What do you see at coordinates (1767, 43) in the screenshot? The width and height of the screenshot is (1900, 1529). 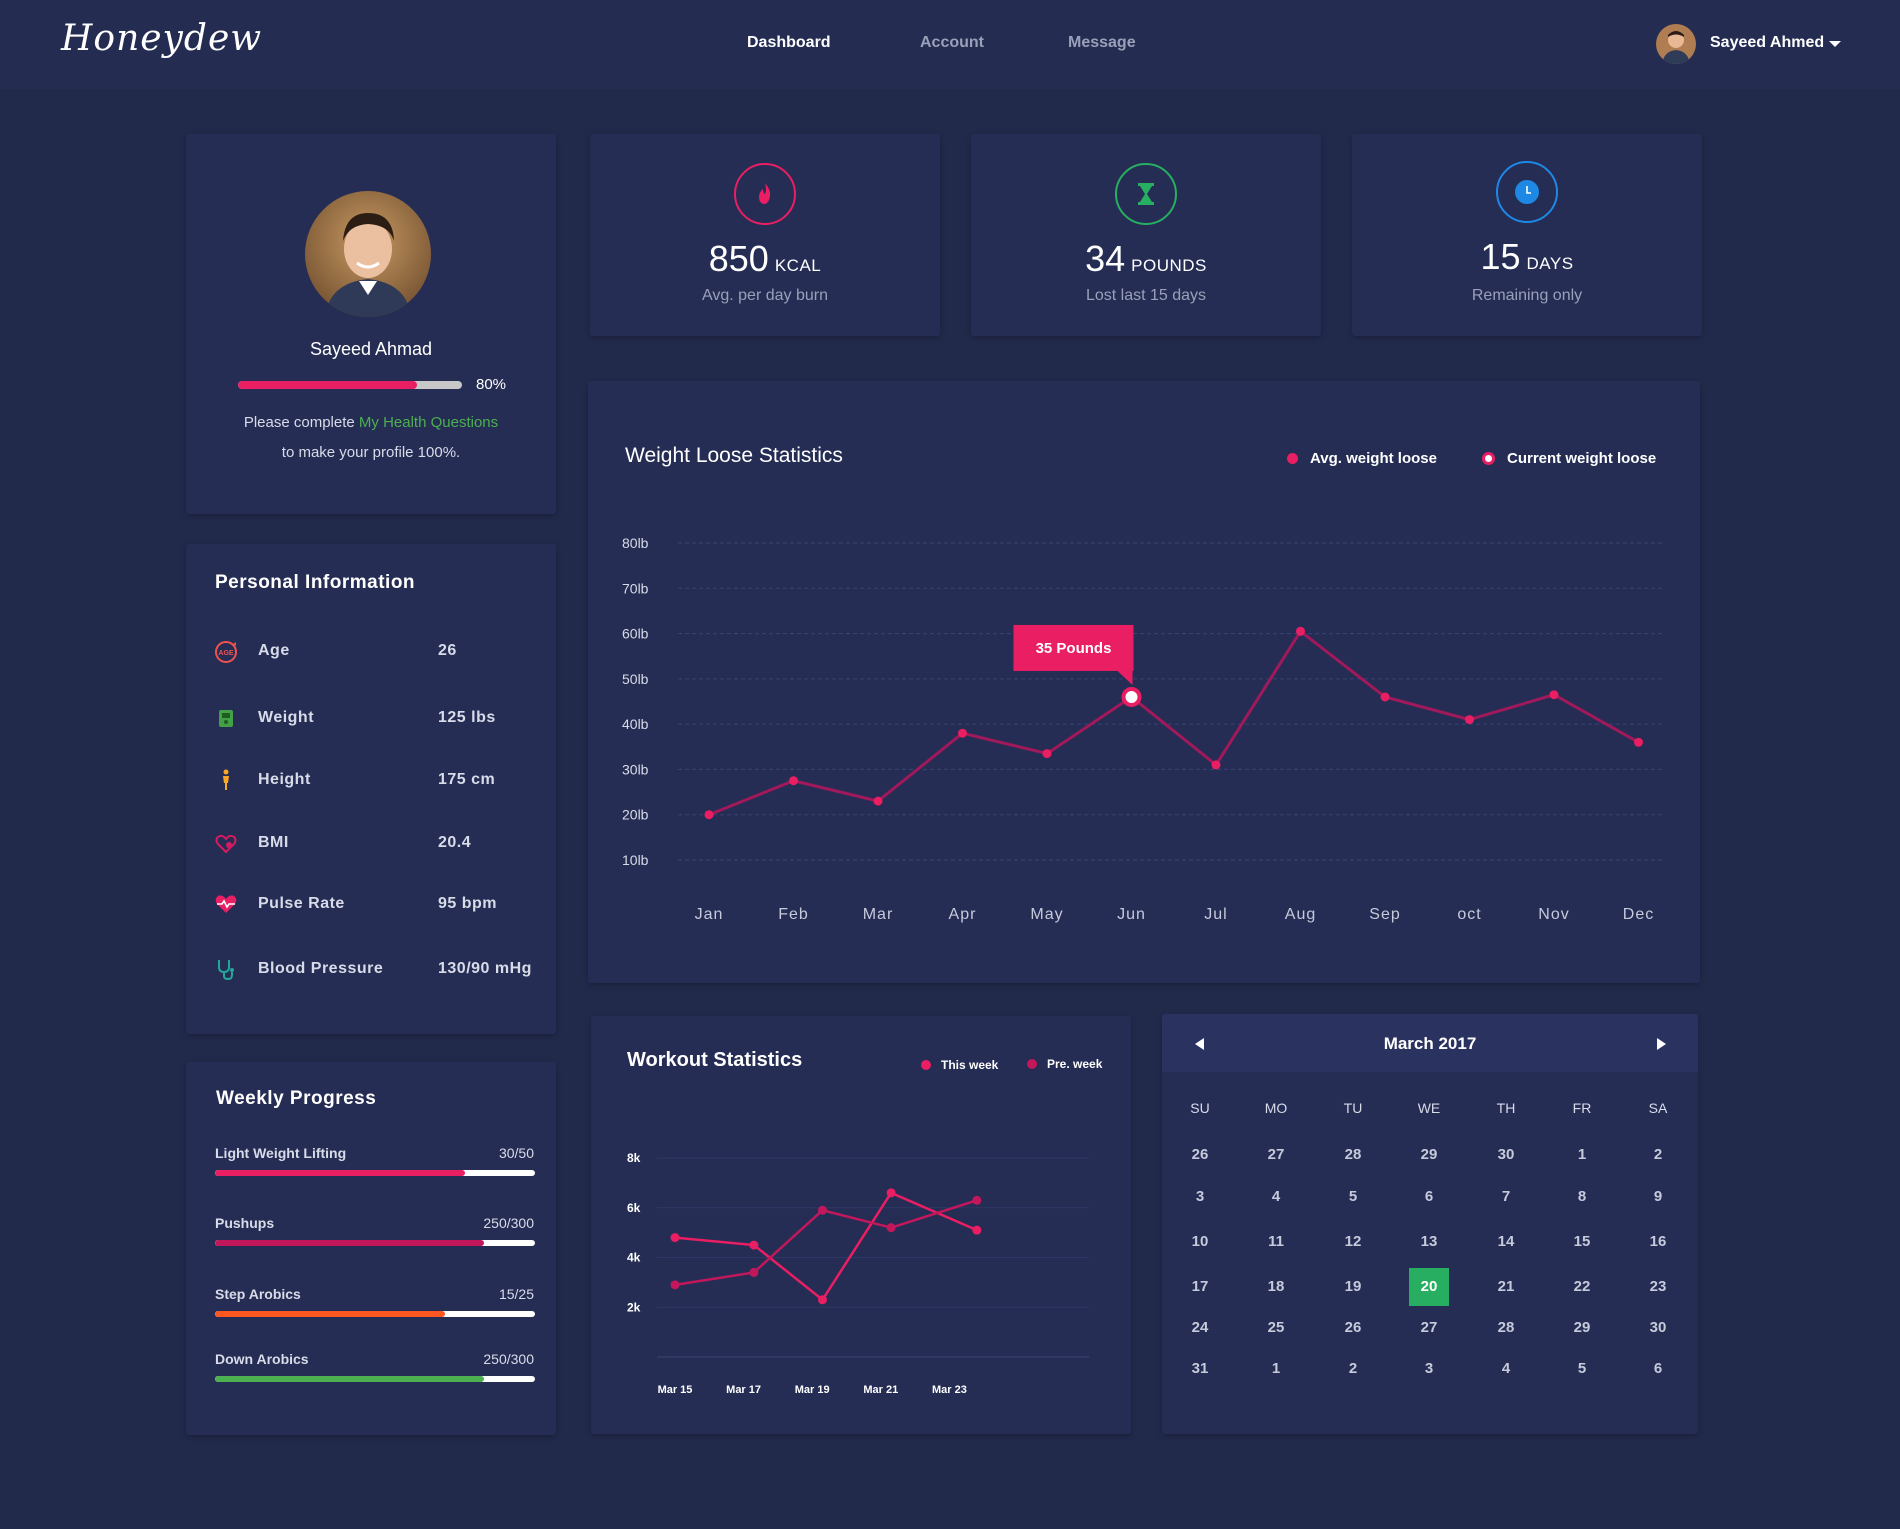 I see `user-name: Sayeed Ahmed` at bounding box center [1767, 43].